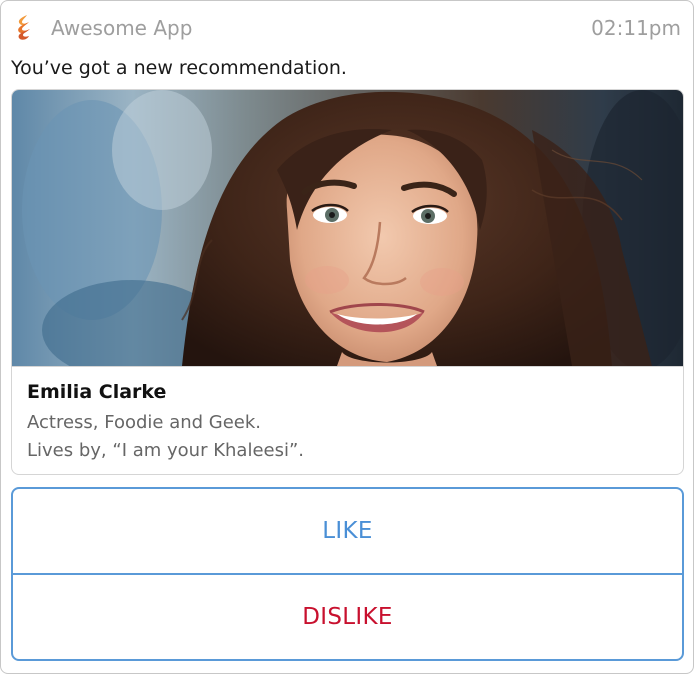  What do you see at coordinates (636, 28) in the screenshot?
I see `notification-time: 02:11pm` at bounding box center [636, 28].